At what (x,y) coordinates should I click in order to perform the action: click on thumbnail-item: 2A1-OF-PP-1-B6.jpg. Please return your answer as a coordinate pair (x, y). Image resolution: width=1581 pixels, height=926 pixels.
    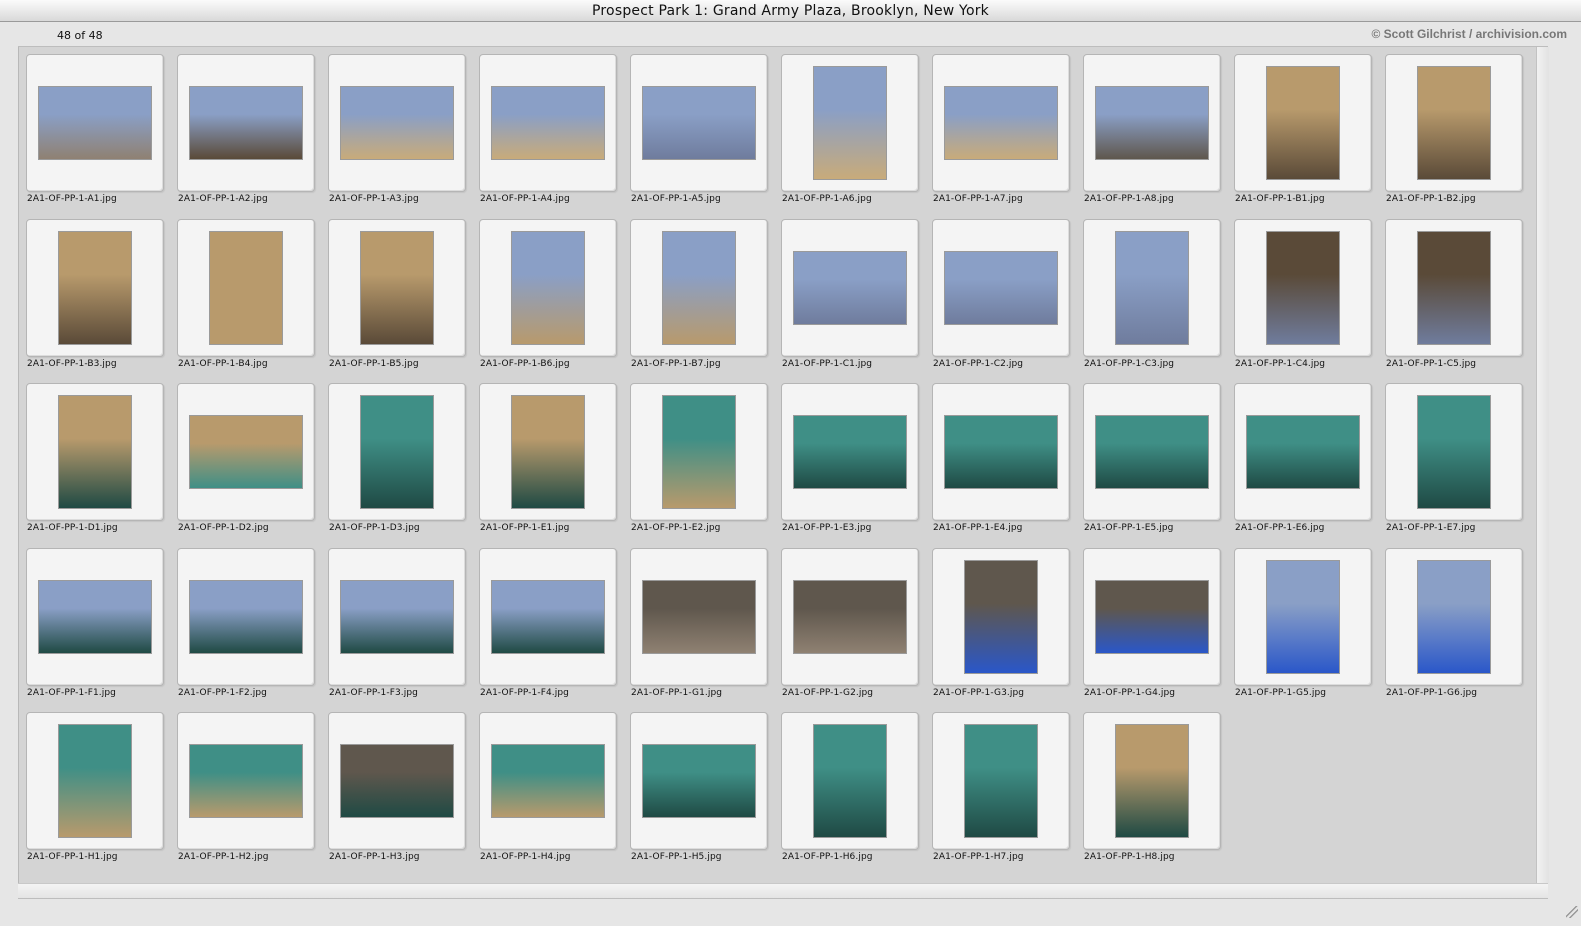
    Looking at the image, I should click on (549, 294).